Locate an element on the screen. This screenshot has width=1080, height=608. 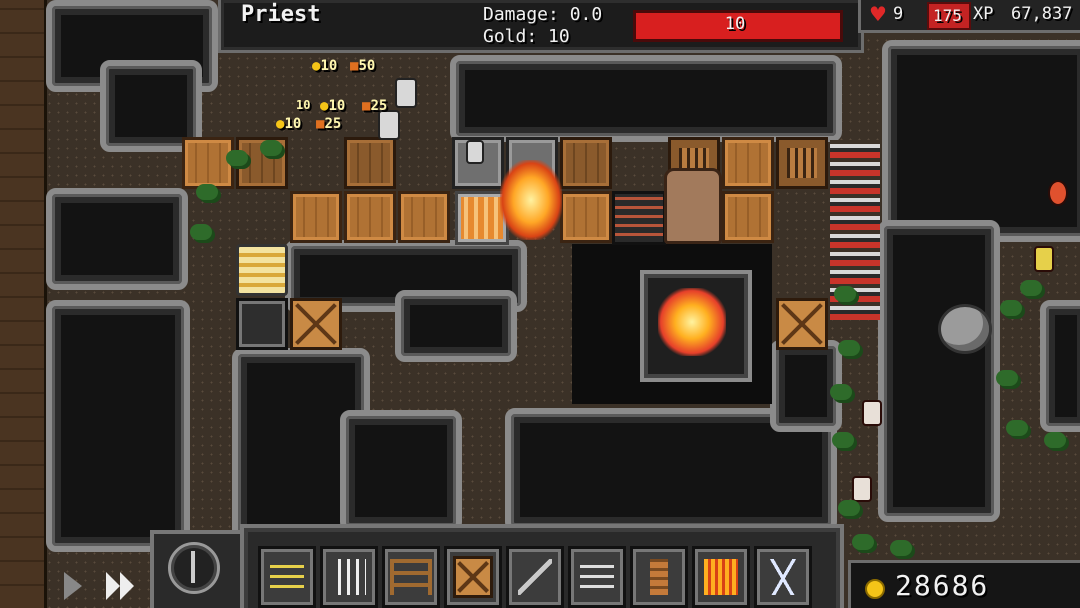
xp-label: XP is located at coordinates (983, 14).